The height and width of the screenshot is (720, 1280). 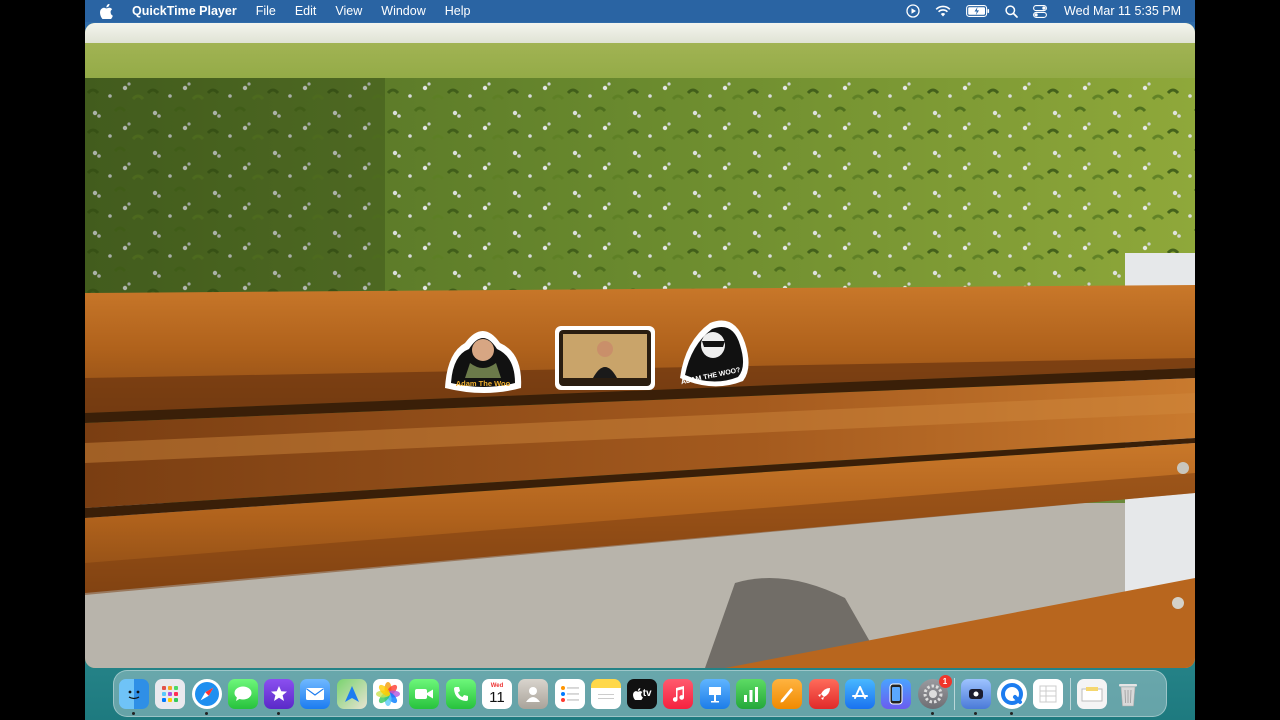 I want to click on notification-badge: 1, so click(x=945, y=681).